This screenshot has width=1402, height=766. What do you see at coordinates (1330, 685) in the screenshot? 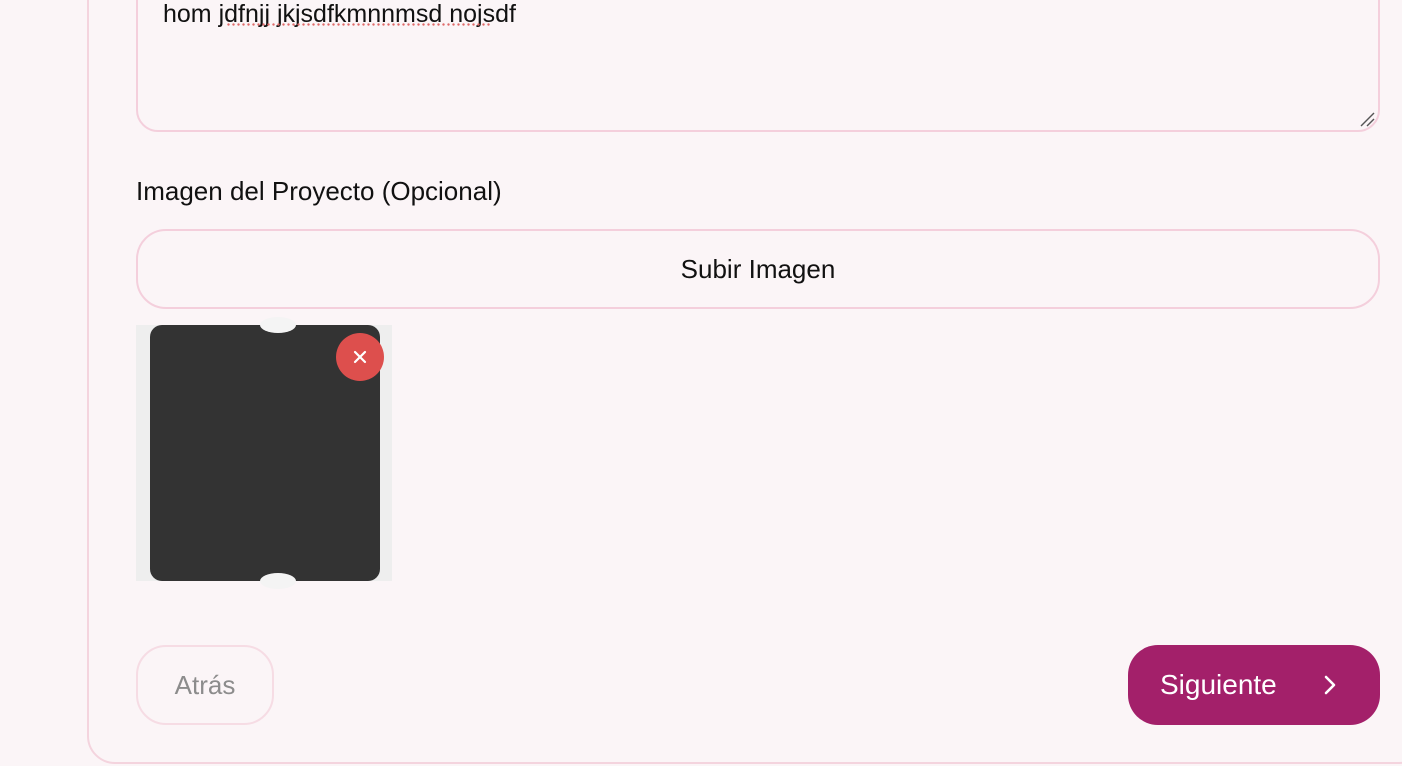
I see `chevron-right-icon` at bounding box center [1330, 685].